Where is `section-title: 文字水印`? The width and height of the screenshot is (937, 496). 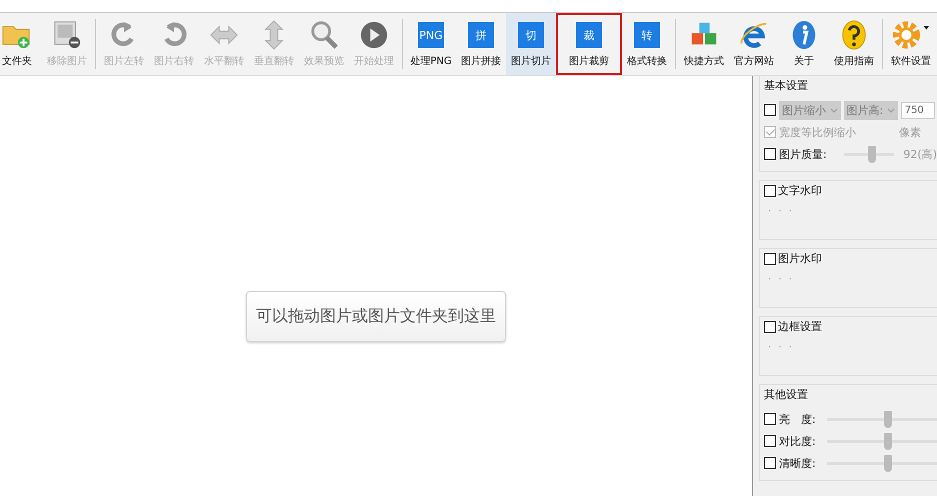 section-title: 文字水印 is located at coordinates (800, 190).